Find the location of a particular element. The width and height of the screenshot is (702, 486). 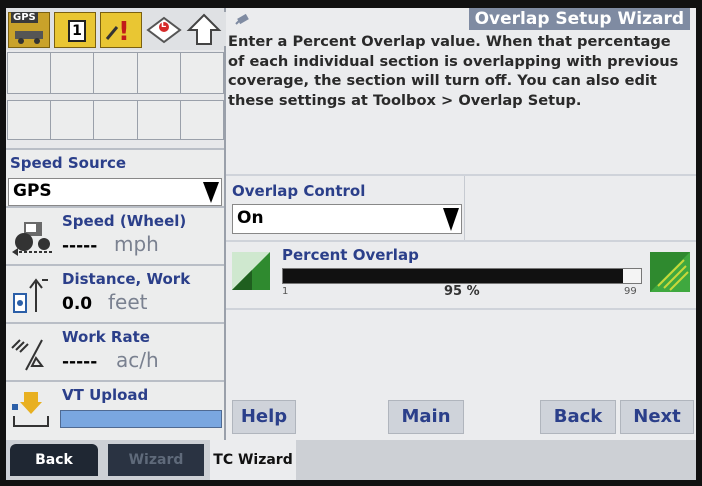

tab-tc-wizard: TC Wizard is located at coordinates (253, 460).